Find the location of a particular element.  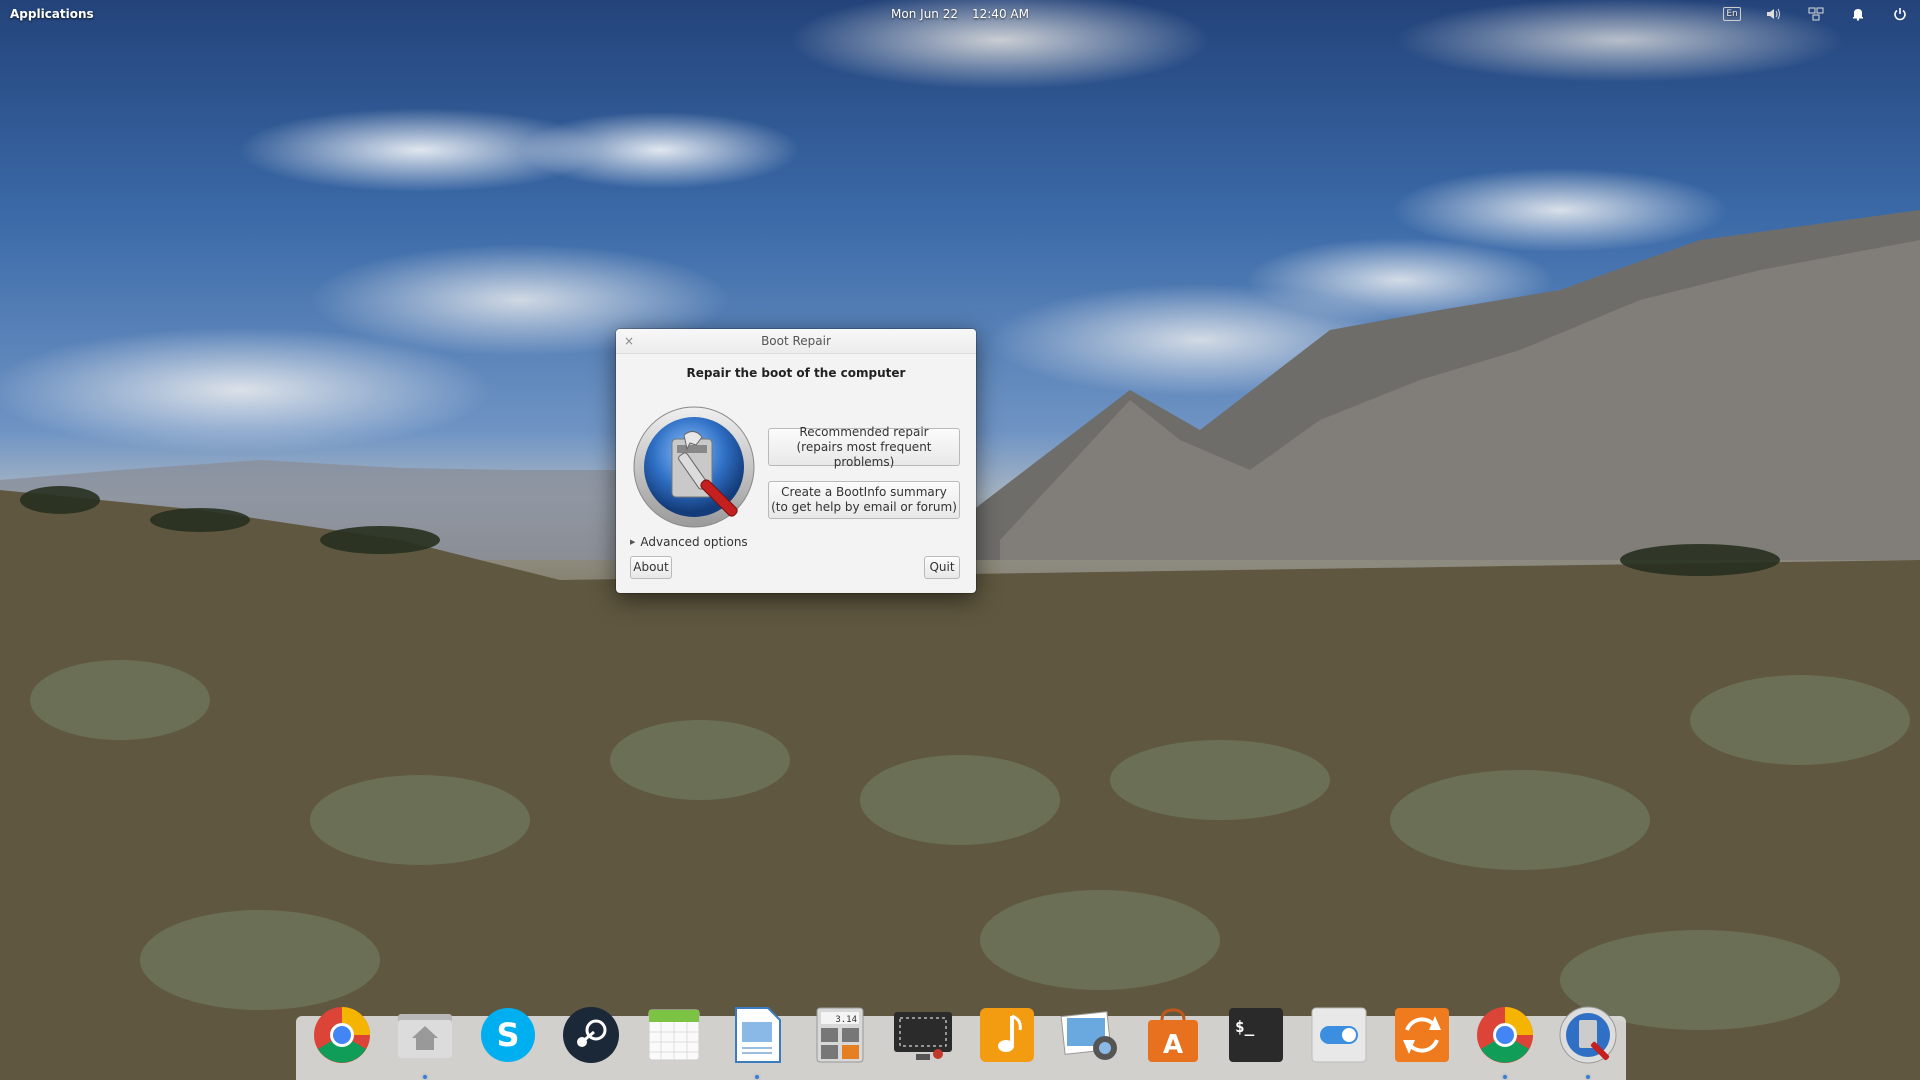

music-icon is located at coordinates (1006, 1035).